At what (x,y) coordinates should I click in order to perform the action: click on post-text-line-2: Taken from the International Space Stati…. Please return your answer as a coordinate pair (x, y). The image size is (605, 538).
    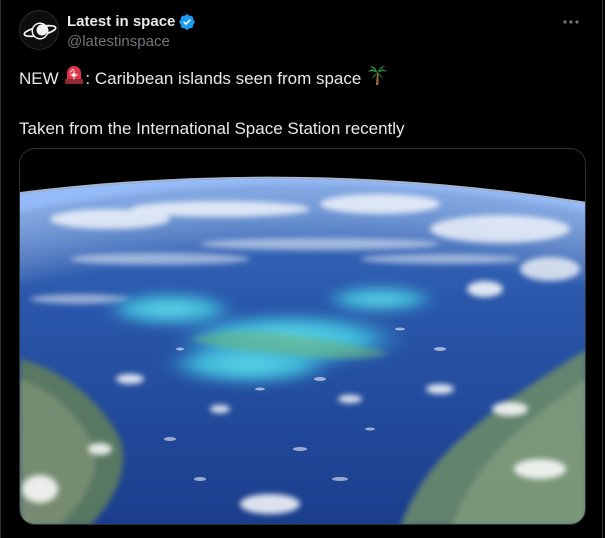
    Looking at the image, I should click on (212, 128).